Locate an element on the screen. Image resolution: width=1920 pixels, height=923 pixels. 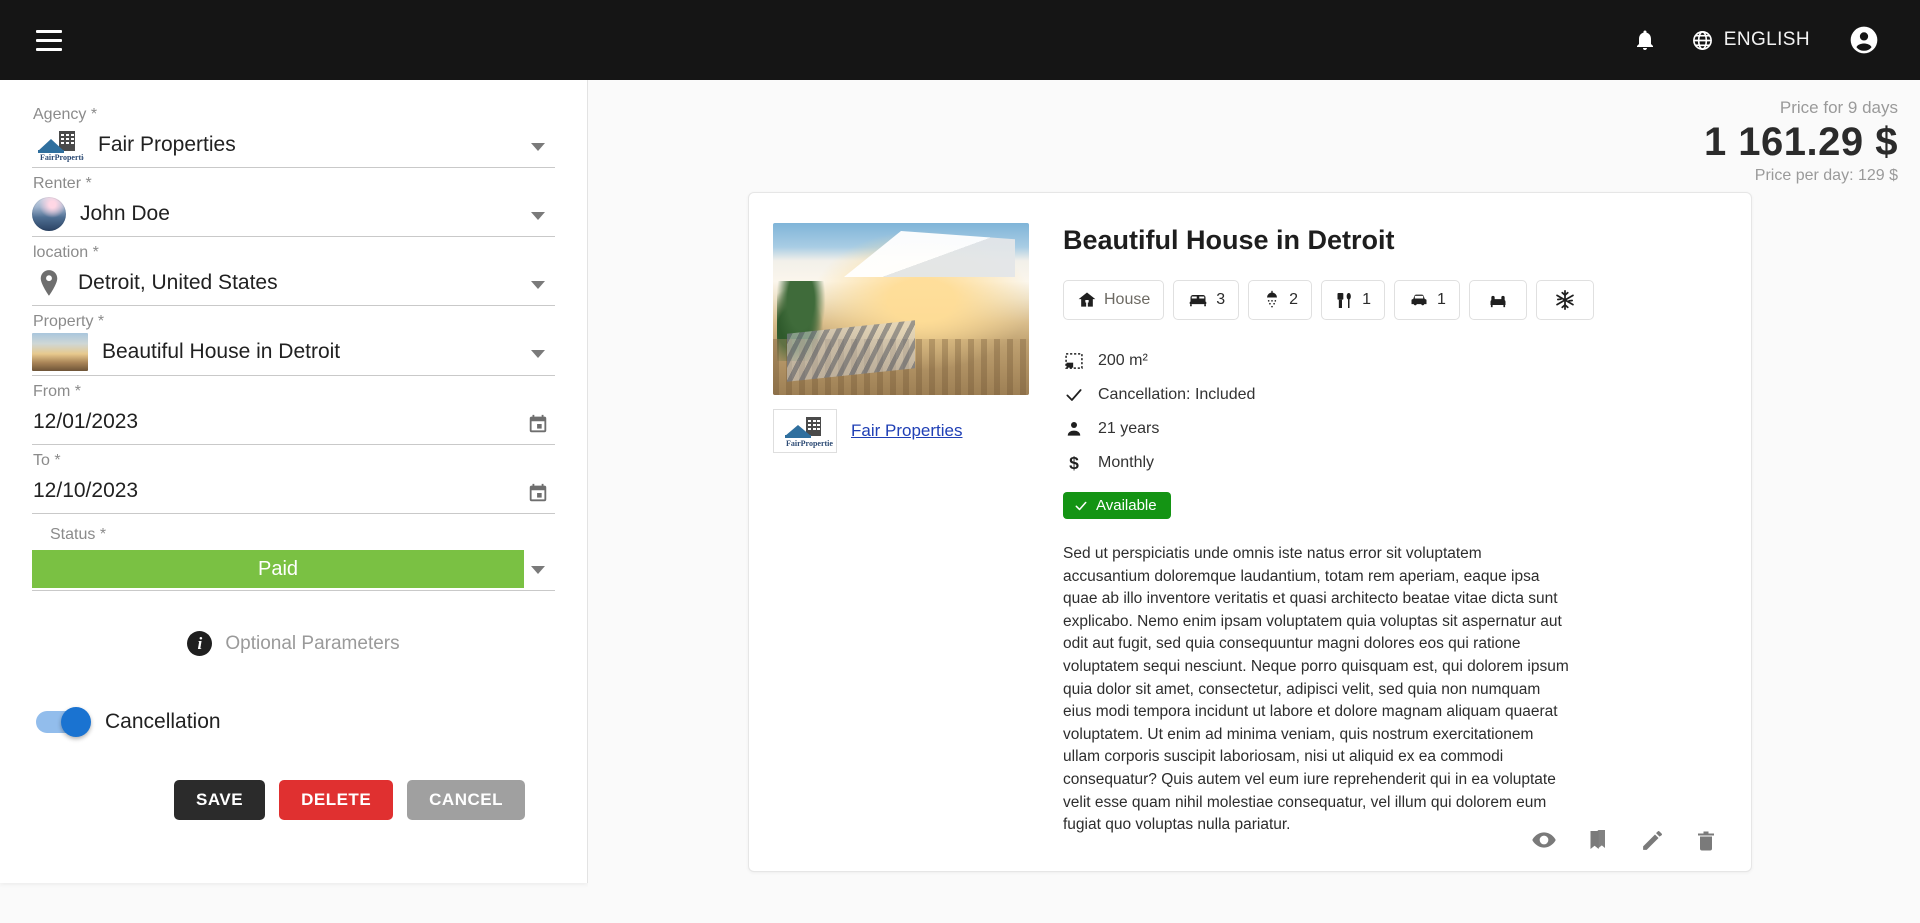
renter-avatar-icon is located at coordinates (49, 213).